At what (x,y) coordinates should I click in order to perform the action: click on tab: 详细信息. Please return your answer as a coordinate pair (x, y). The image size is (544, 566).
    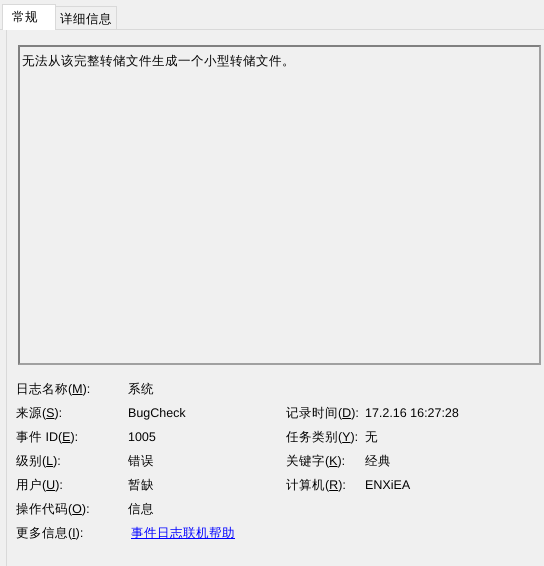
    Looking at the image, I should click on (86, 17).